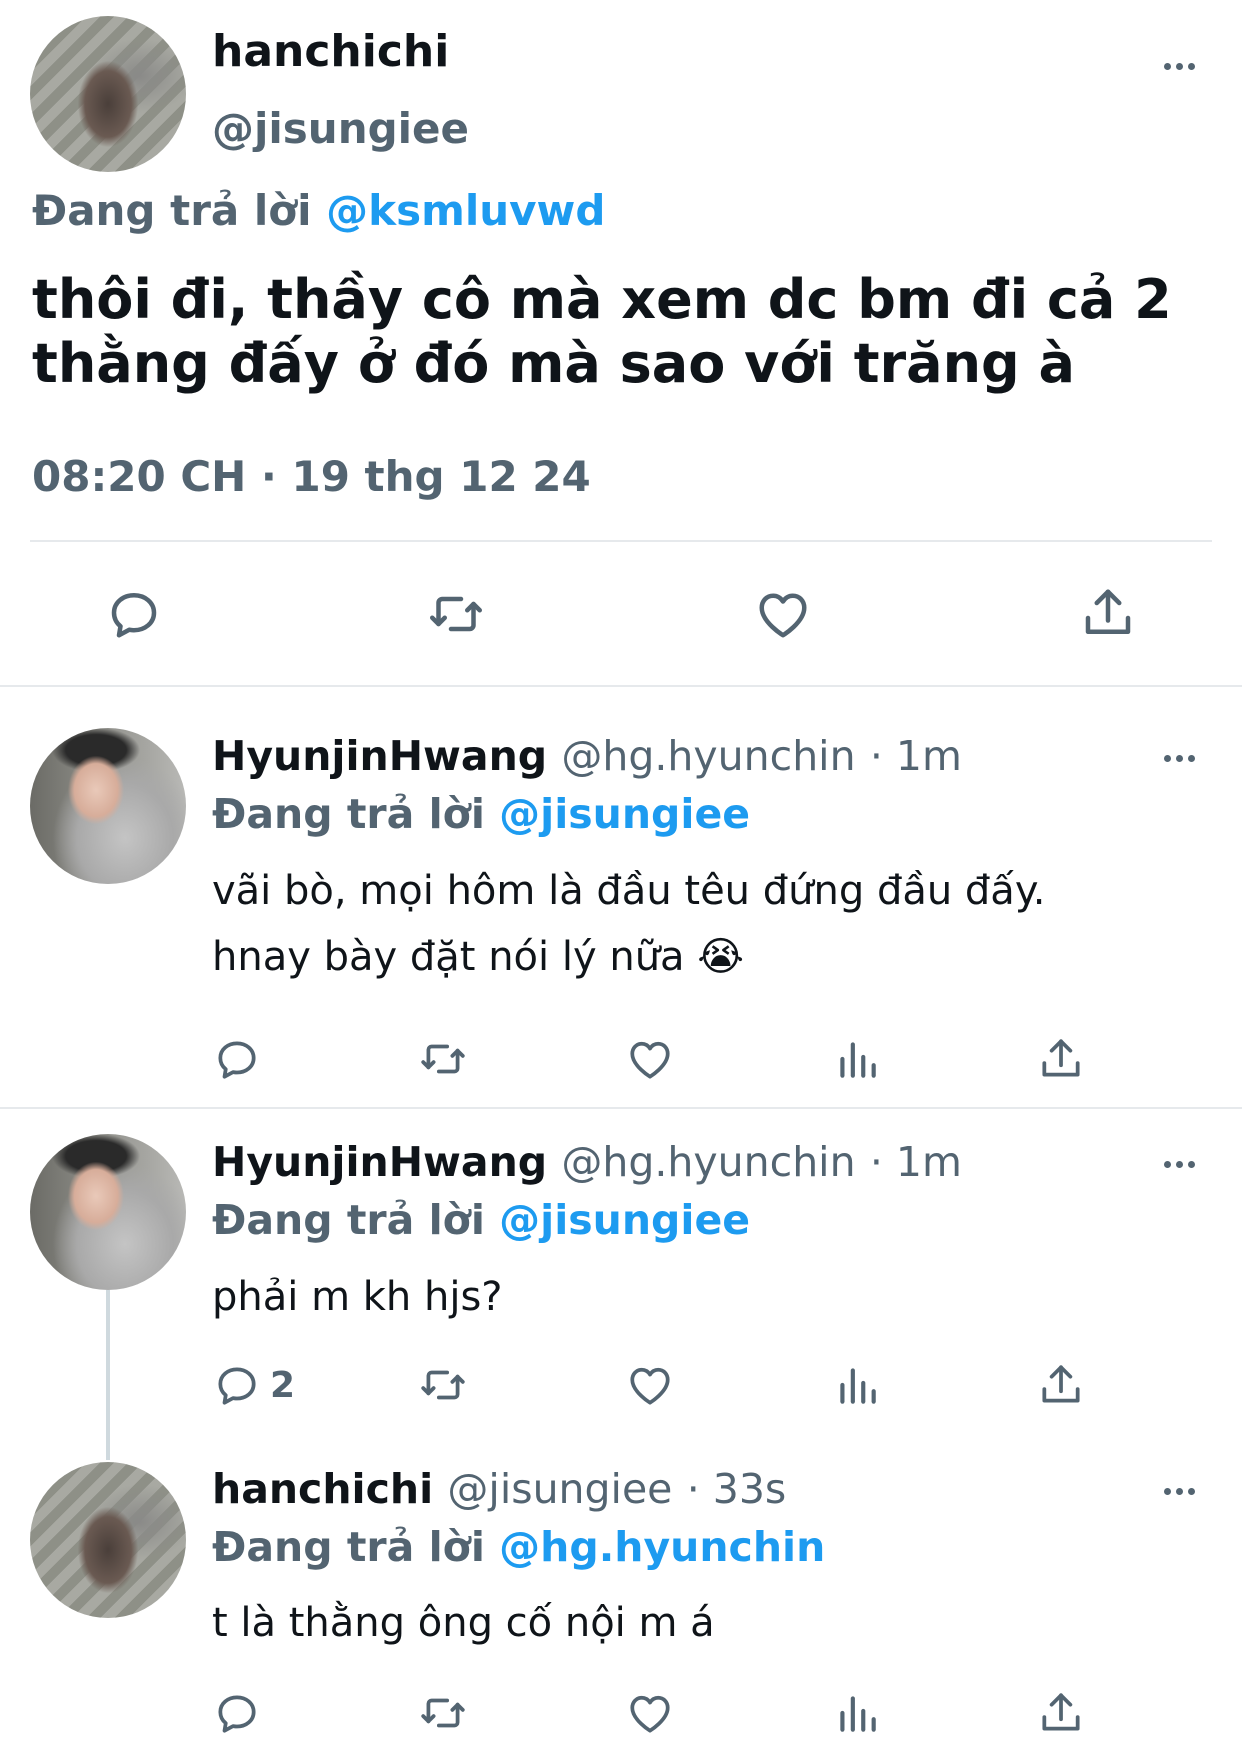 The width and height of the screenshot is (1242, 1764). What do you see at coordinates (465, 210) in the screenshot?
I see `mention-link: @ksmluvwd` at bounding box center [465, 210].